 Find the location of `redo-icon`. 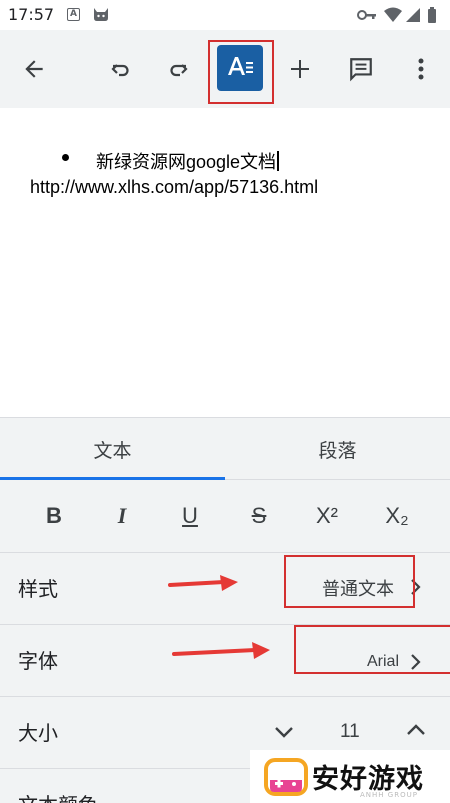

redo-icon is located at coordinates (179, 69).